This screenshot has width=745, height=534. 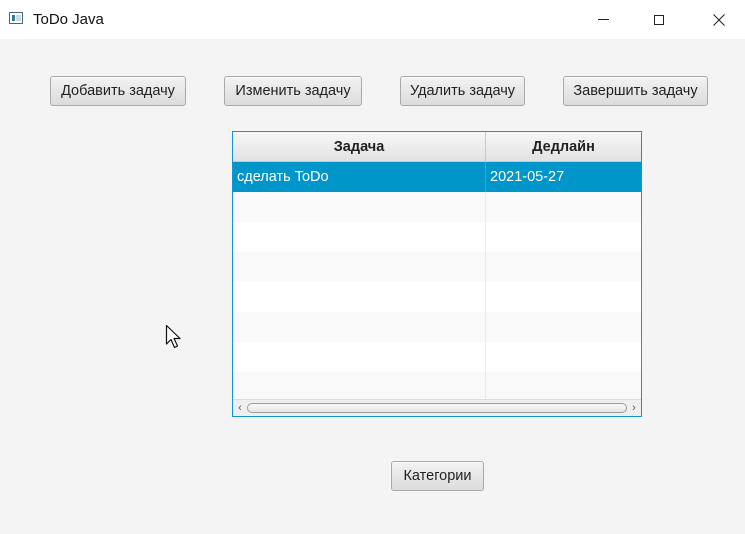 I want to click on complete-task-button: Завершить задачу, so click(x=635, y=91).